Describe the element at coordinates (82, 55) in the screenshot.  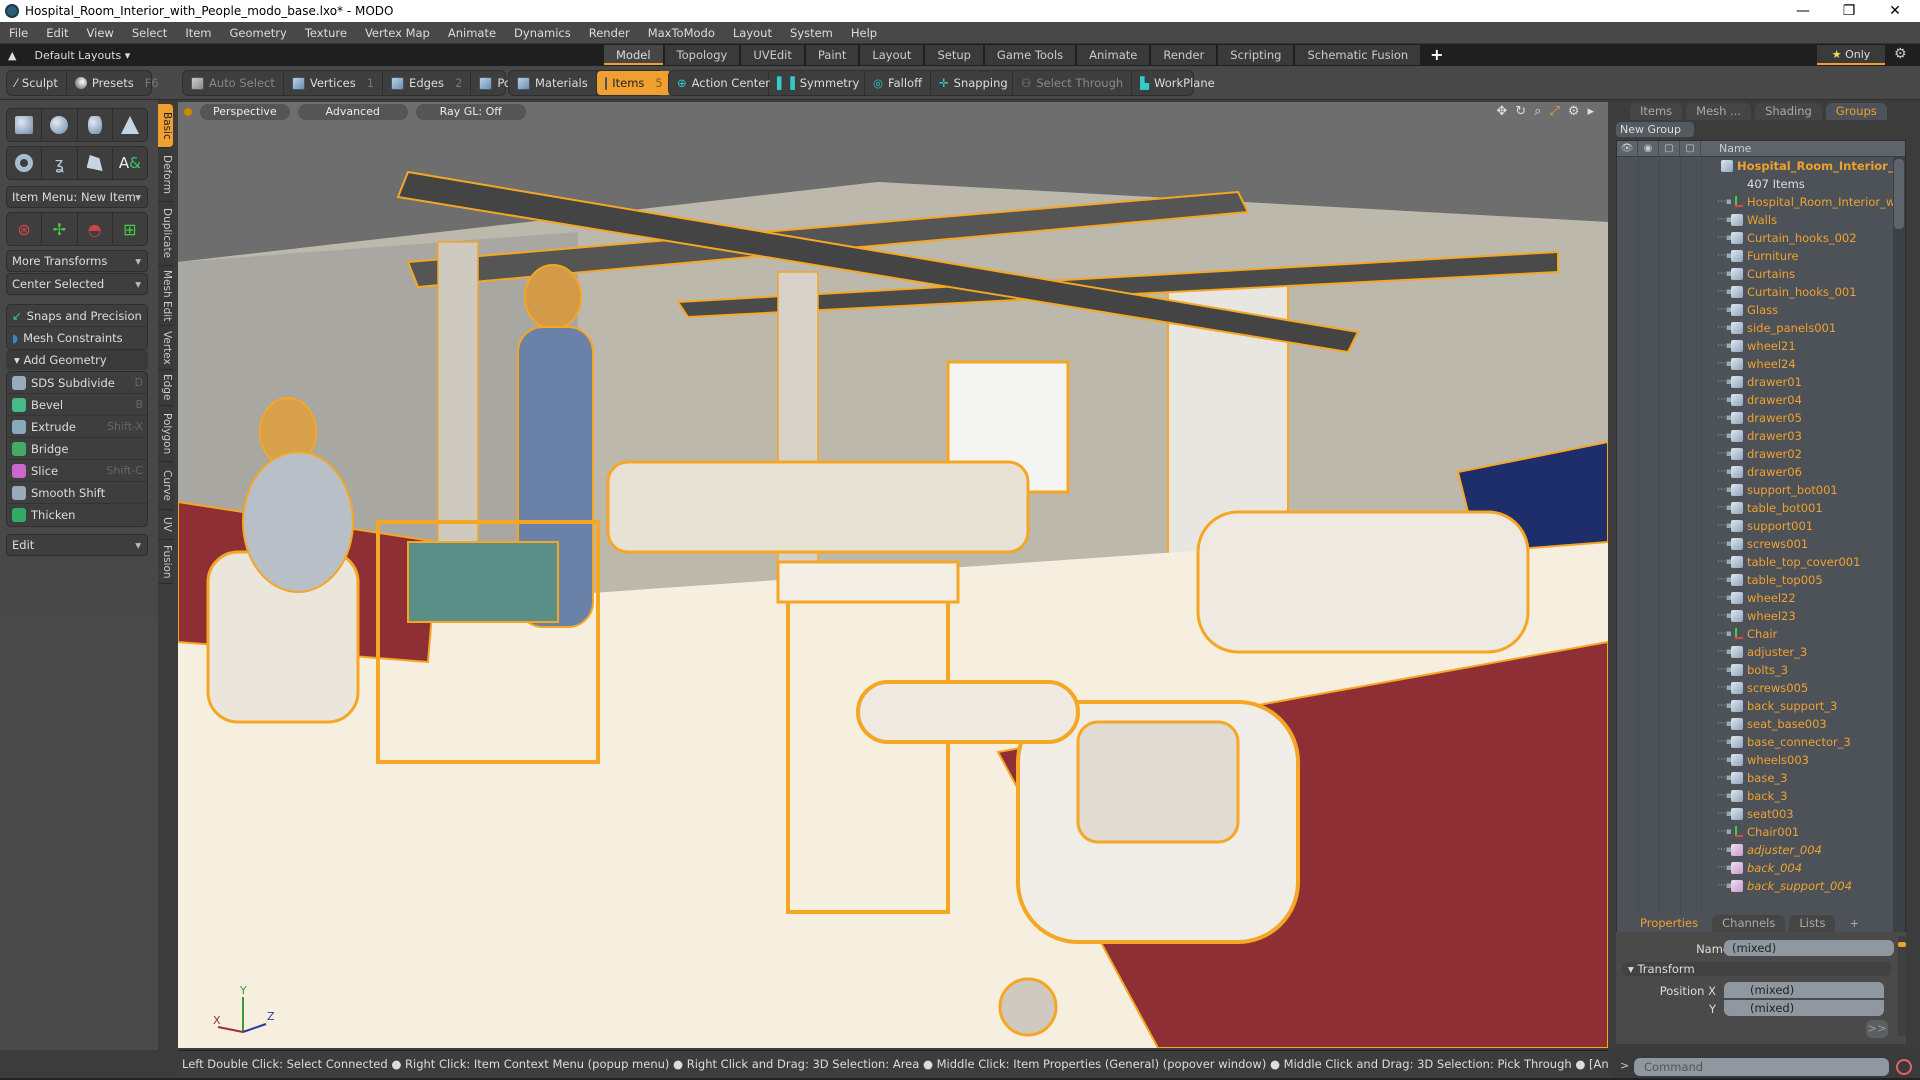
I see `default-layouts-dropdown: Default Layouts ▾` at that location.